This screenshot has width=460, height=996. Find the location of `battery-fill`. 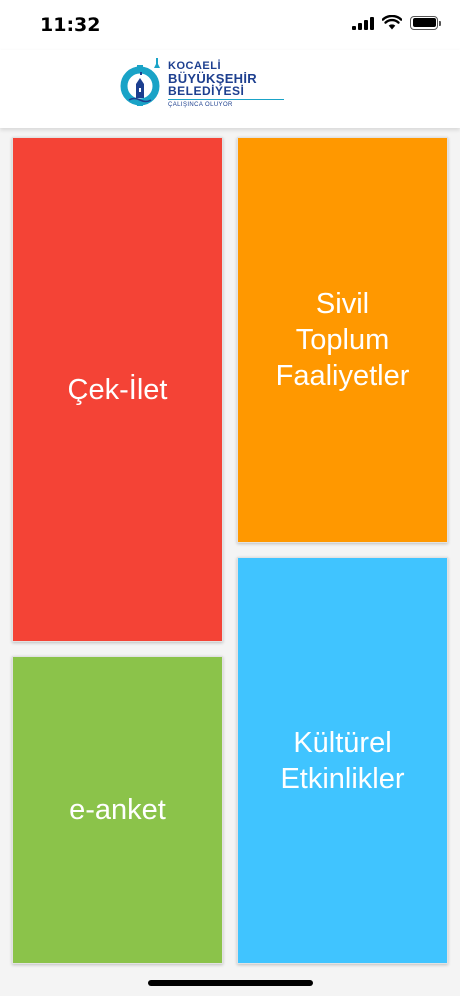

battery-fill is located at coordinates (424, 22).